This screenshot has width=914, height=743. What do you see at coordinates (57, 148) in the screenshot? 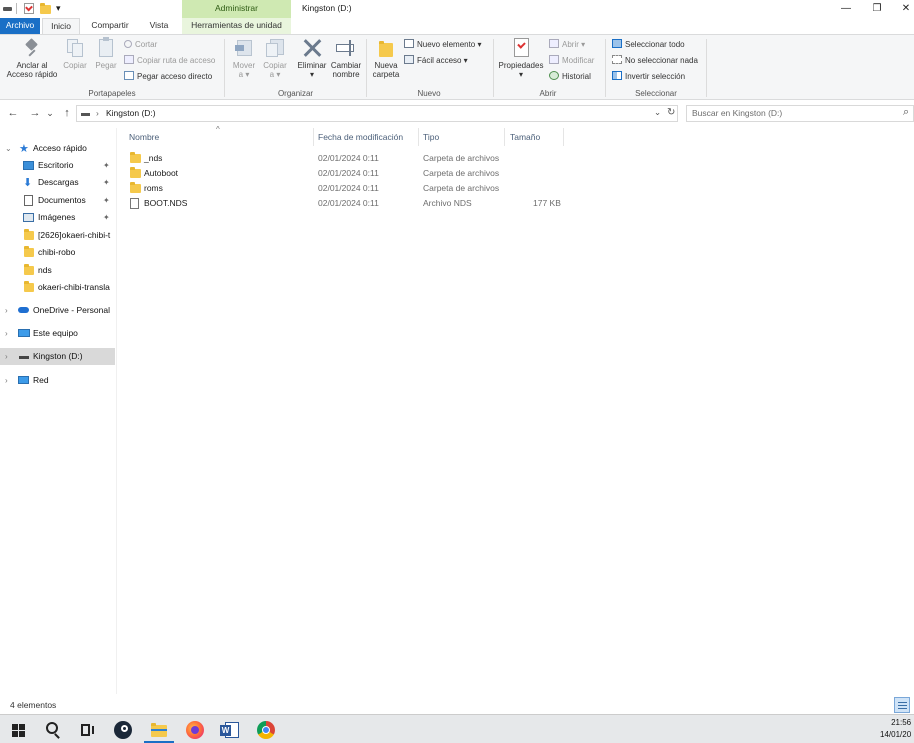
I see `nav-quick-access: ⌄ ★ Acceso rápido` at bounding box center [57, 148].